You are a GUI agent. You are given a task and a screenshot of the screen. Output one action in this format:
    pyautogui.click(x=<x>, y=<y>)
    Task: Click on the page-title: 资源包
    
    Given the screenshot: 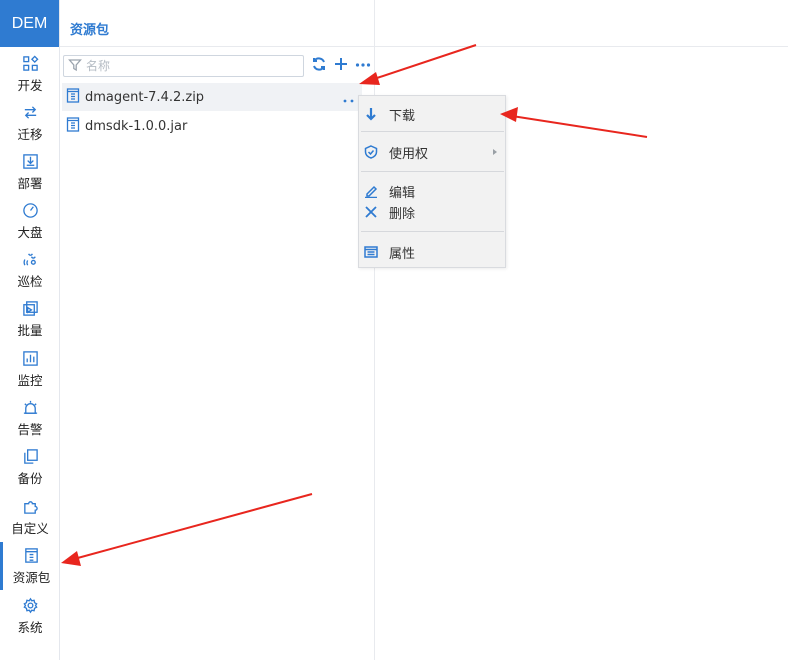 What is the action you would take?
    pyautogui.click(x=90, y=30)
    